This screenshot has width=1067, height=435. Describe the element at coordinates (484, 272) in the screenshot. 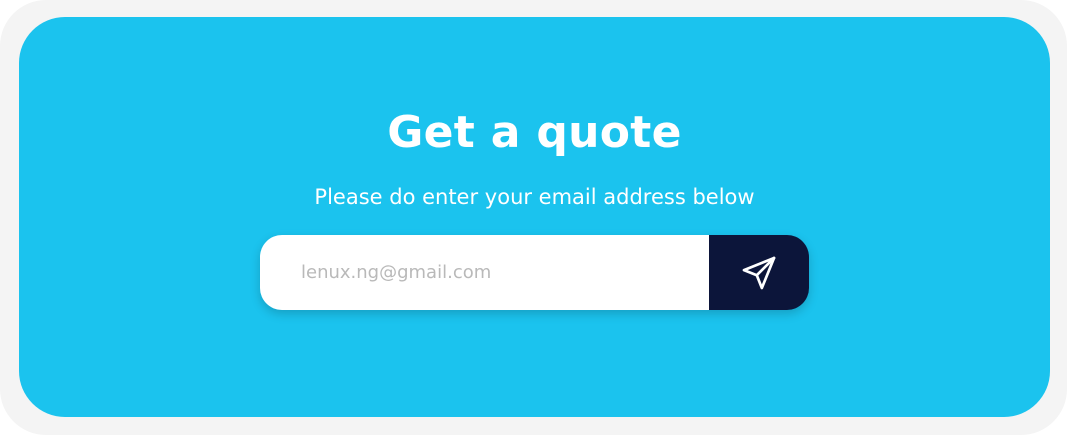

I see `email-input` at that location.